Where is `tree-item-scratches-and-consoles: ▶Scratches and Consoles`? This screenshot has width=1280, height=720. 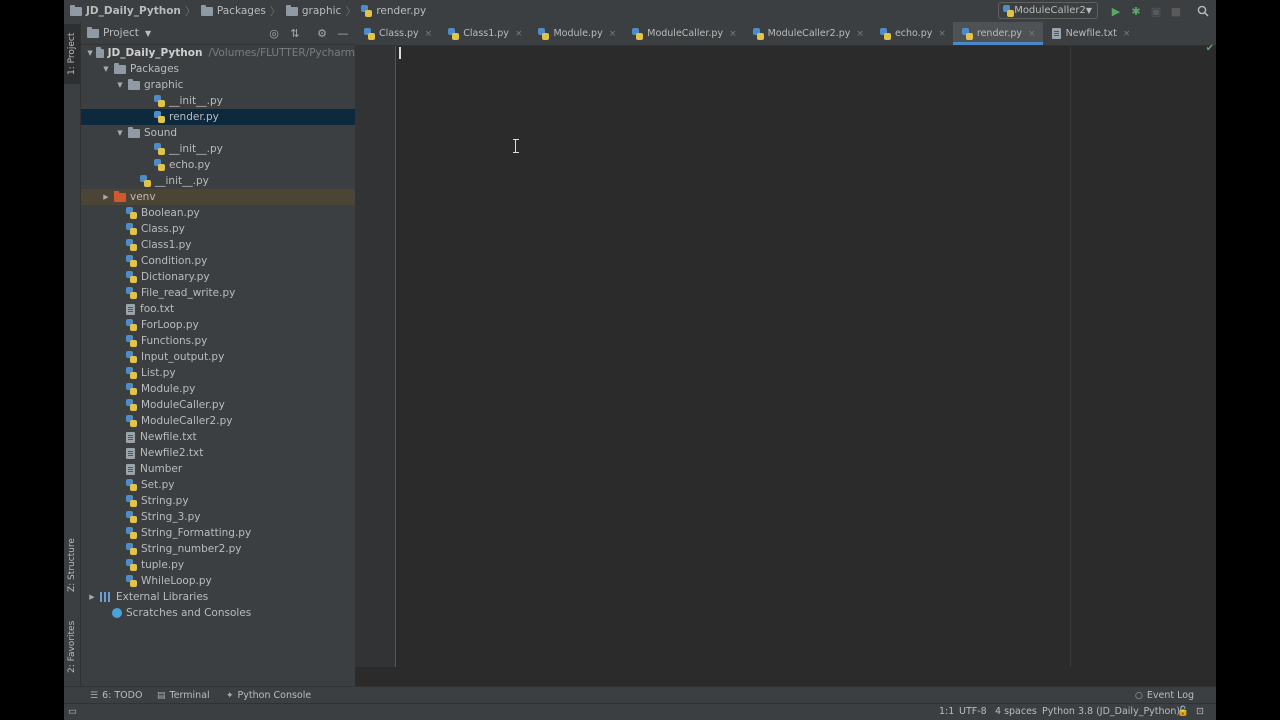 tree-item-scratches-and-consoles: ▶Scratches and Consoles is located at coordinates (218, 613).